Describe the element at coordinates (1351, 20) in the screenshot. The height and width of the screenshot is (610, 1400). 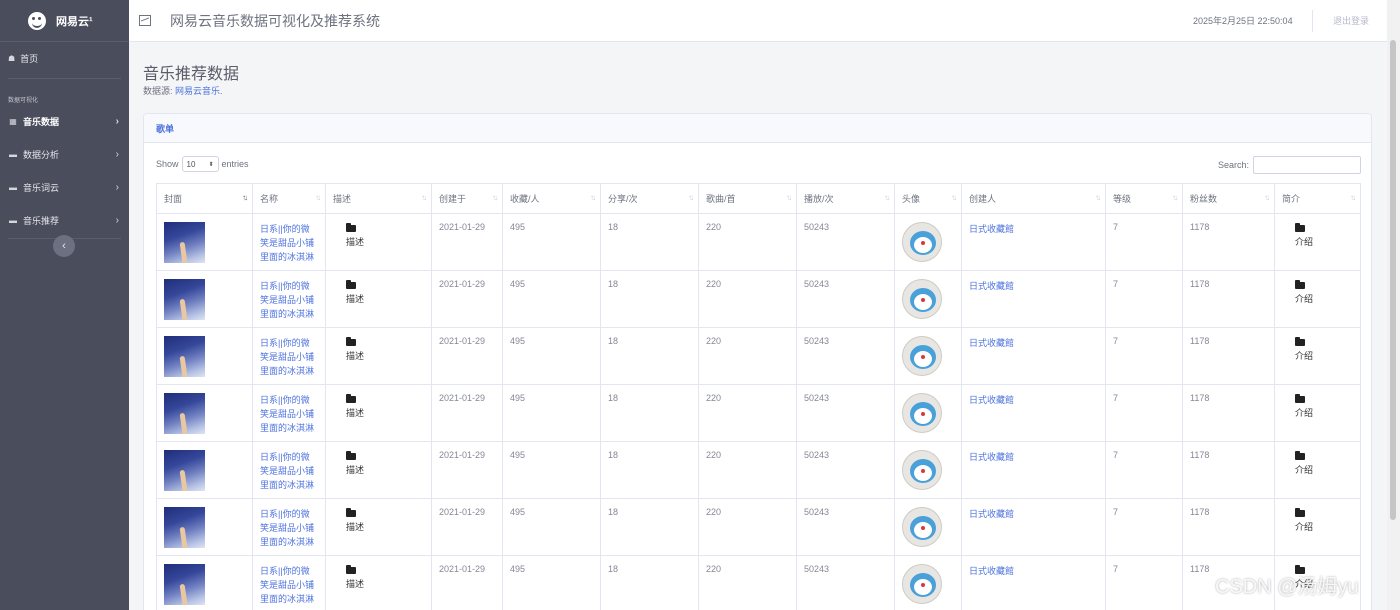
I see `logout-link: 退出登录` at that location.